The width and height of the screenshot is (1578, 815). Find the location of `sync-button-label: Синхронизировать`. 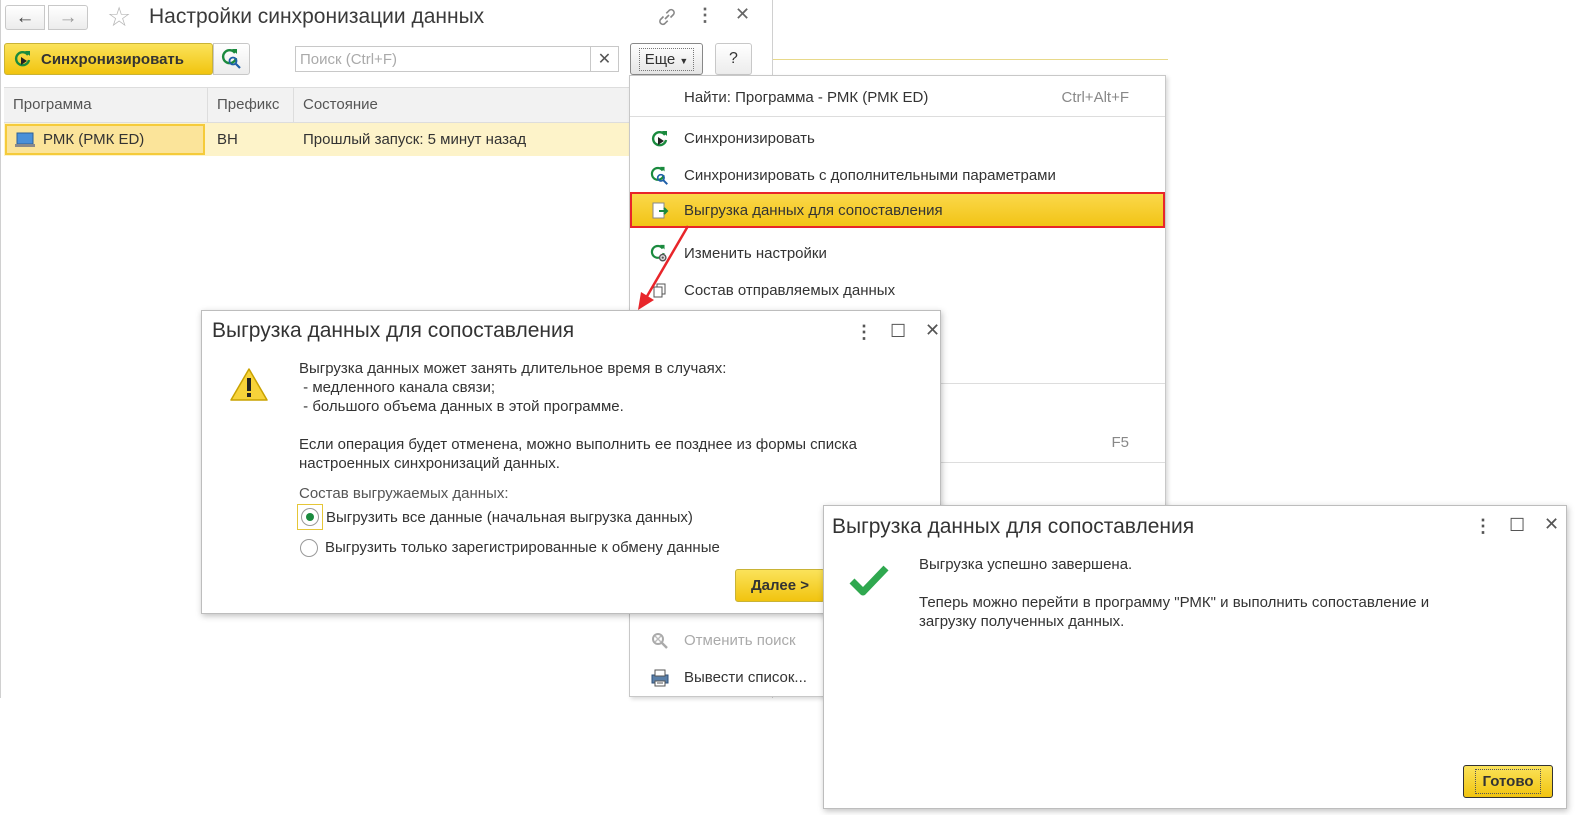

sync-button-label: Синхронизировать is located at coordinates (112, 59).